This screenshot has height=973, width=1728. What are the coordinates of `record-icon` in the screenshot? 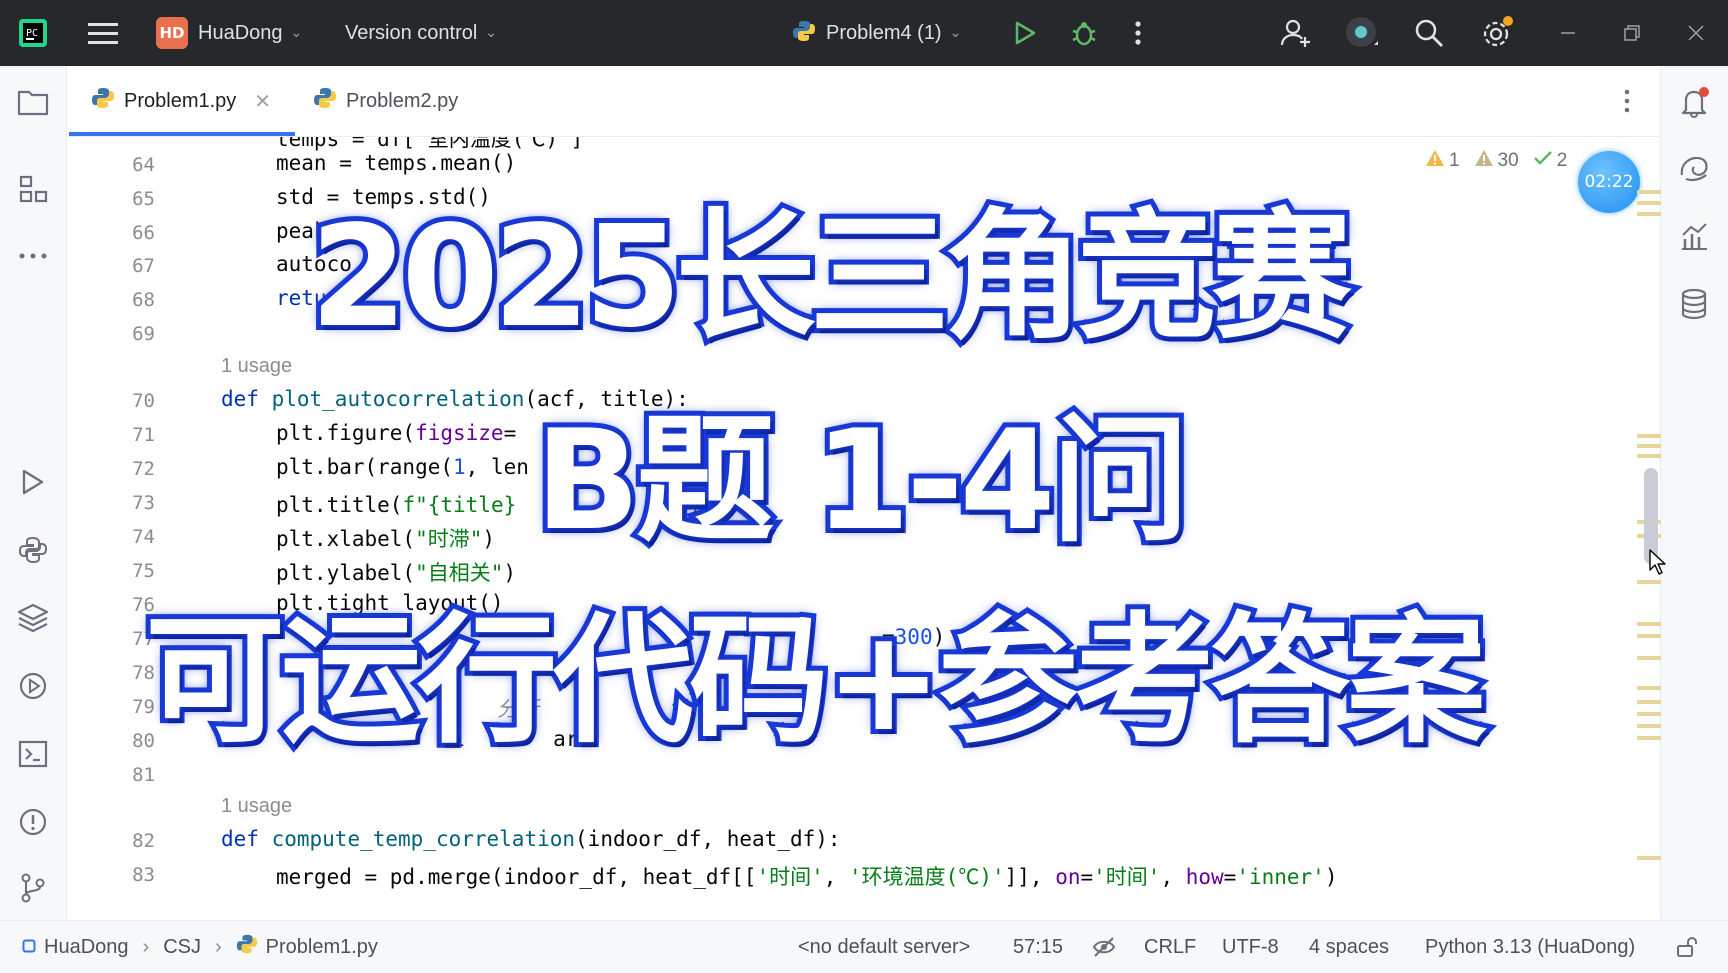 It's located at (1362, 33).